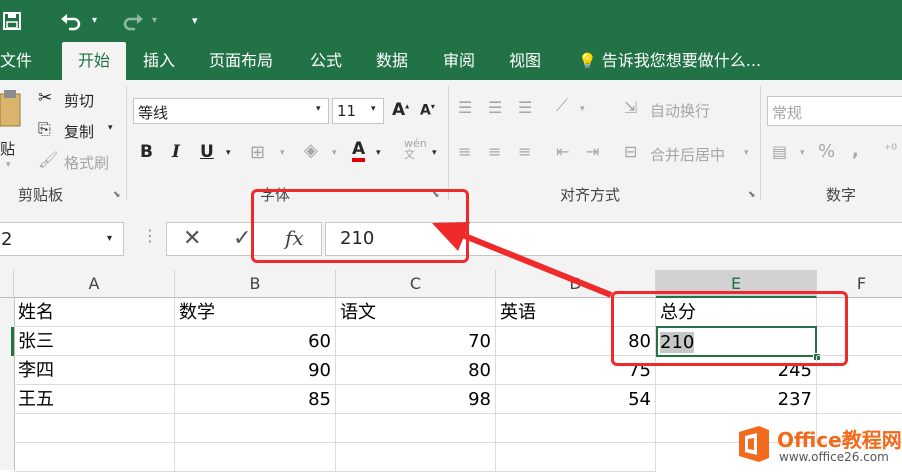  Describe the element at coordinates (94, 399) in the screenshot. I see `cell-a4: 王五` at that location.